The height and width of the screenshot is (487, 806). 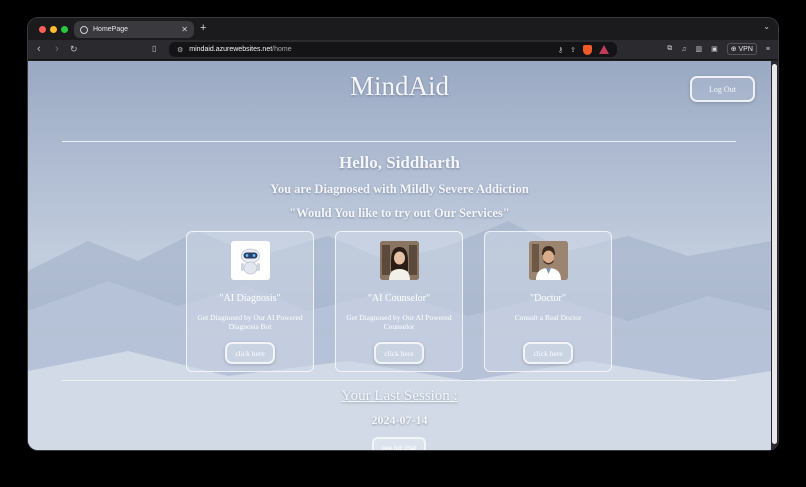 What do you see at coordinates (393, 49) in the screenshot?
I see `address-bar: ⚙ mindaid.azurewebsites.net/home ⚷ ⇪` at bounding box center [393, 49].